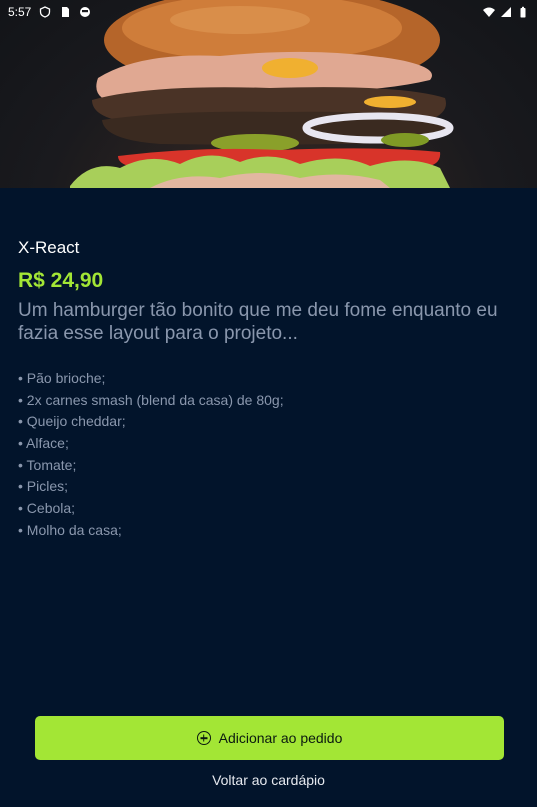 The image size is (537, 807). I want to click on ingredient-item: Picles;, so click(151, 487).